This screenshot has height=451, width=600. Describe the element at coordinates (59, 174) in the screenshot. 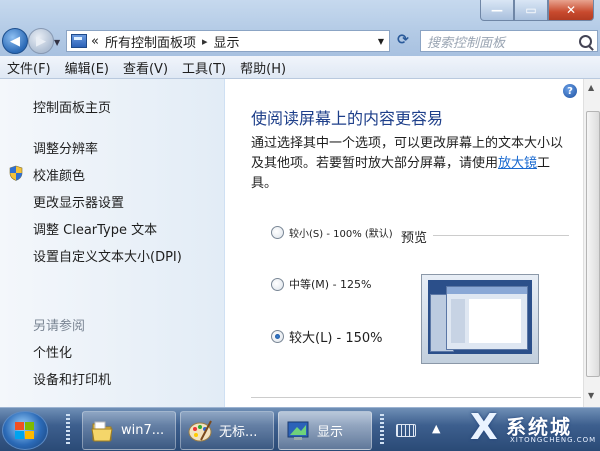

I see `sidebar-link-calibrate-color: 校准颜色` at that location.